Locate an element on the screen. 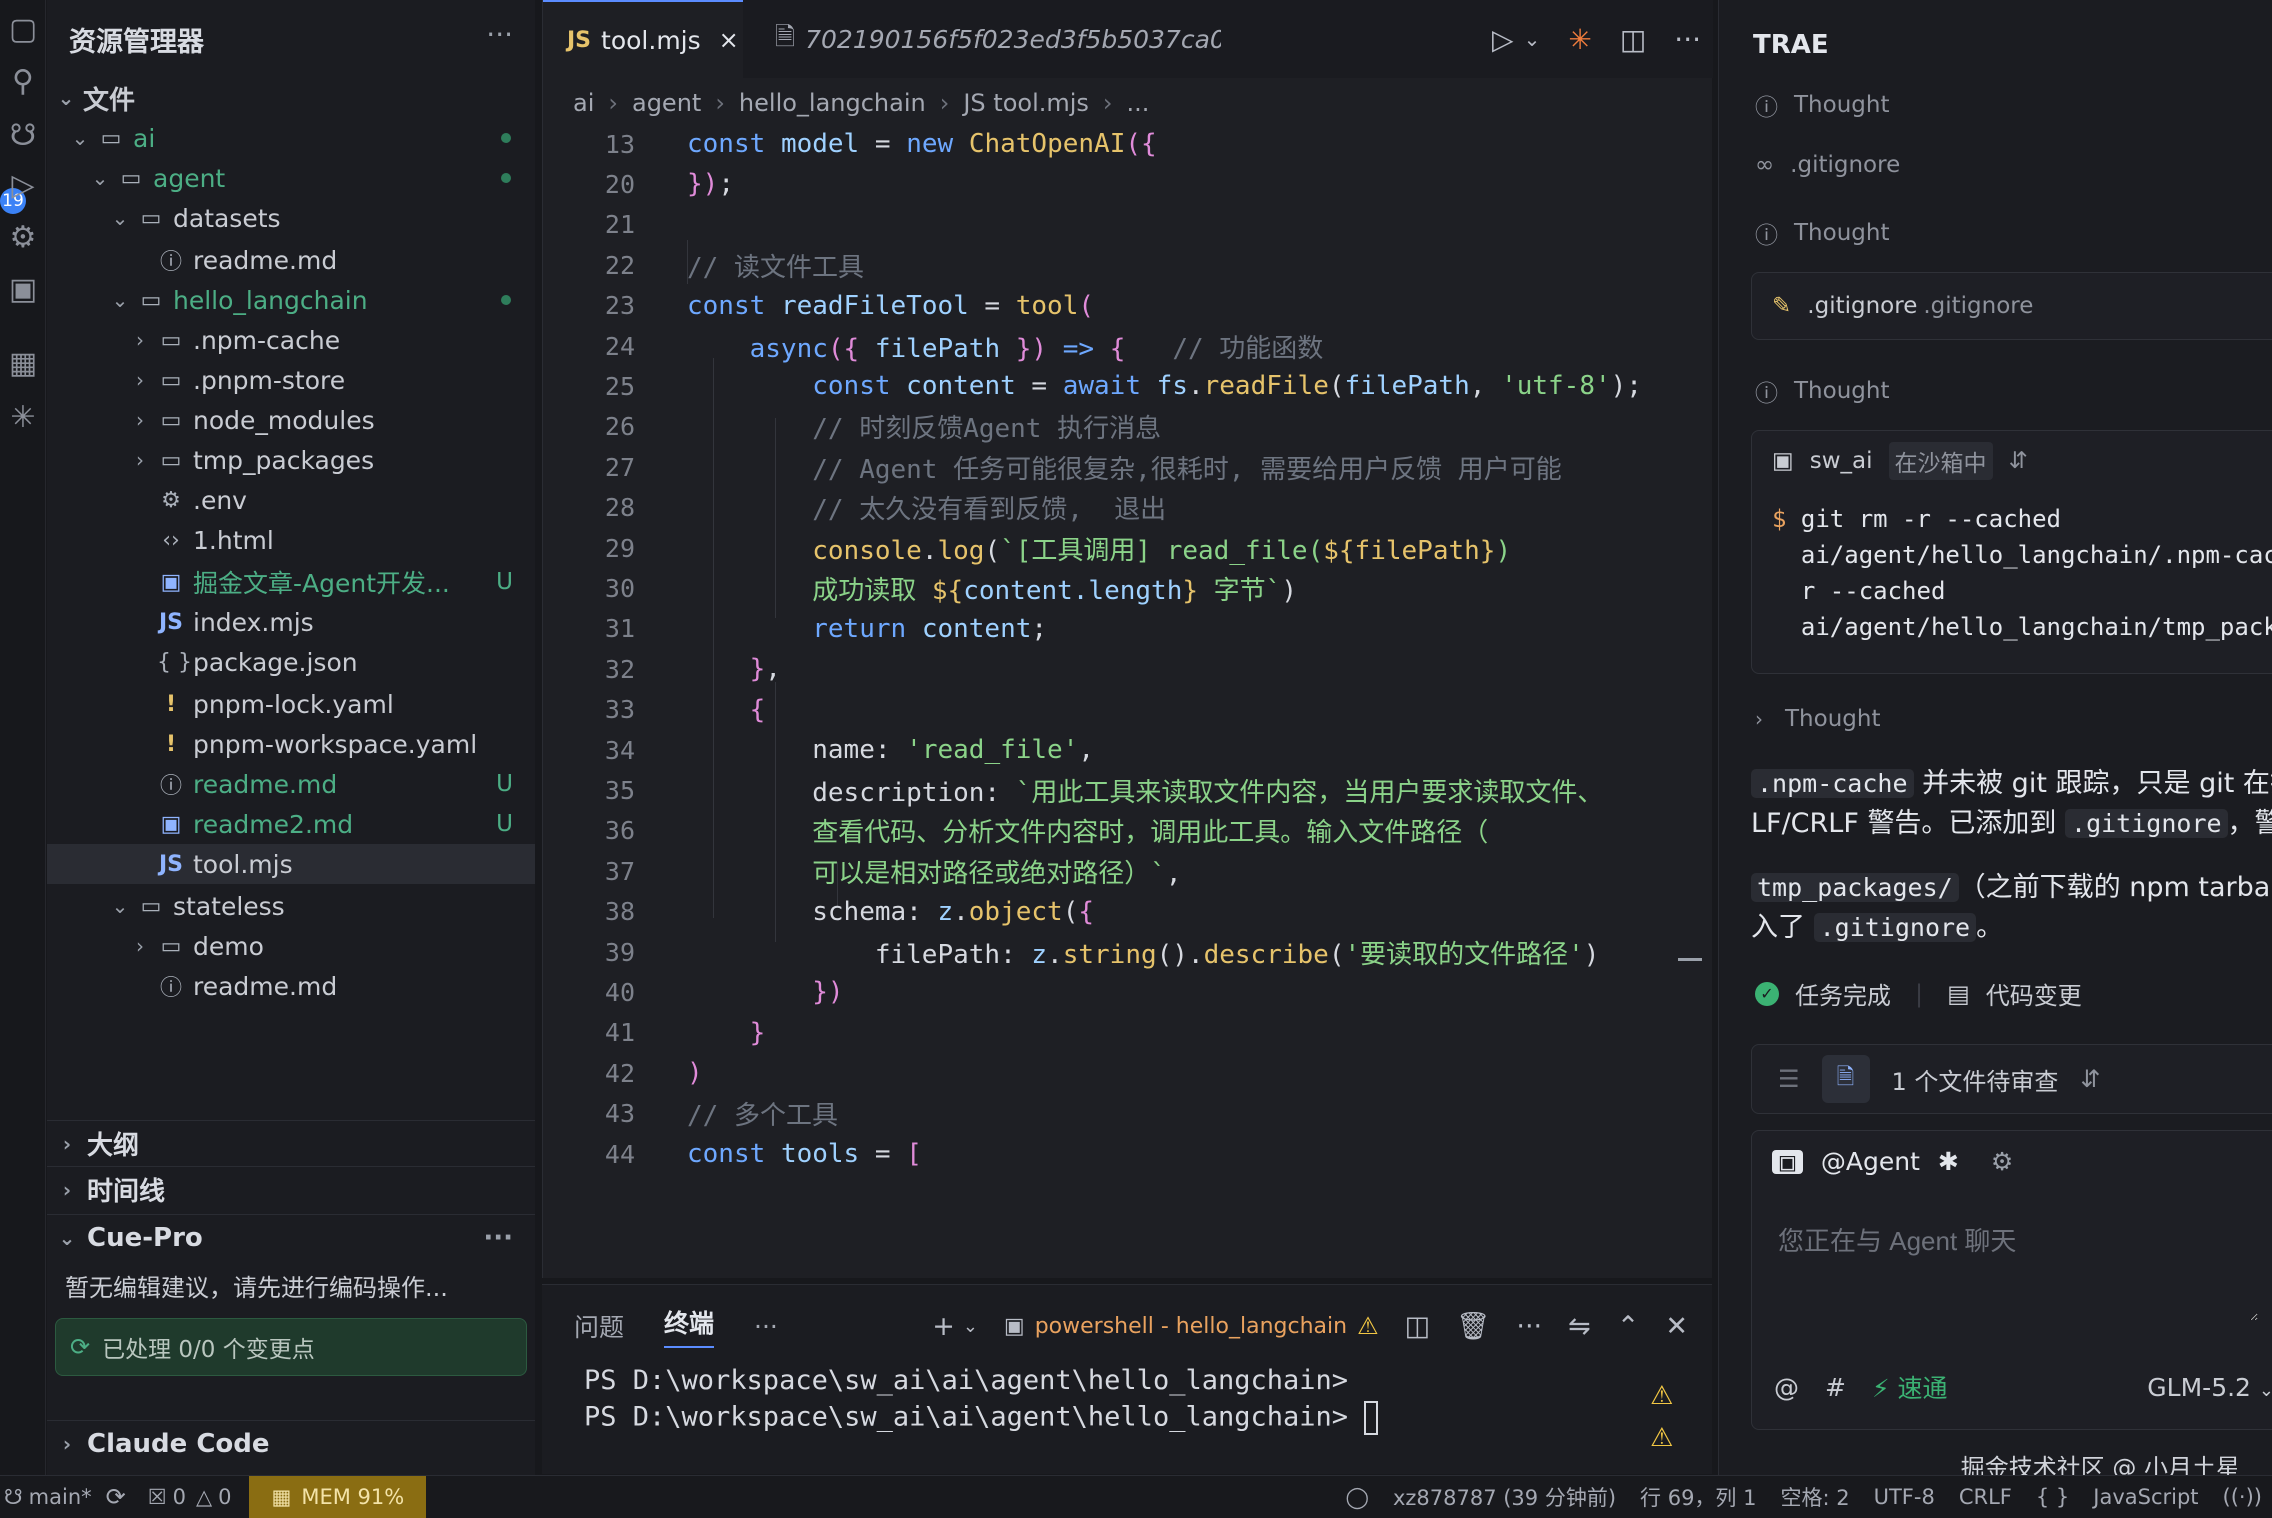  tree-file: ⓘ readme.md U is located at coordinates (291, 784).